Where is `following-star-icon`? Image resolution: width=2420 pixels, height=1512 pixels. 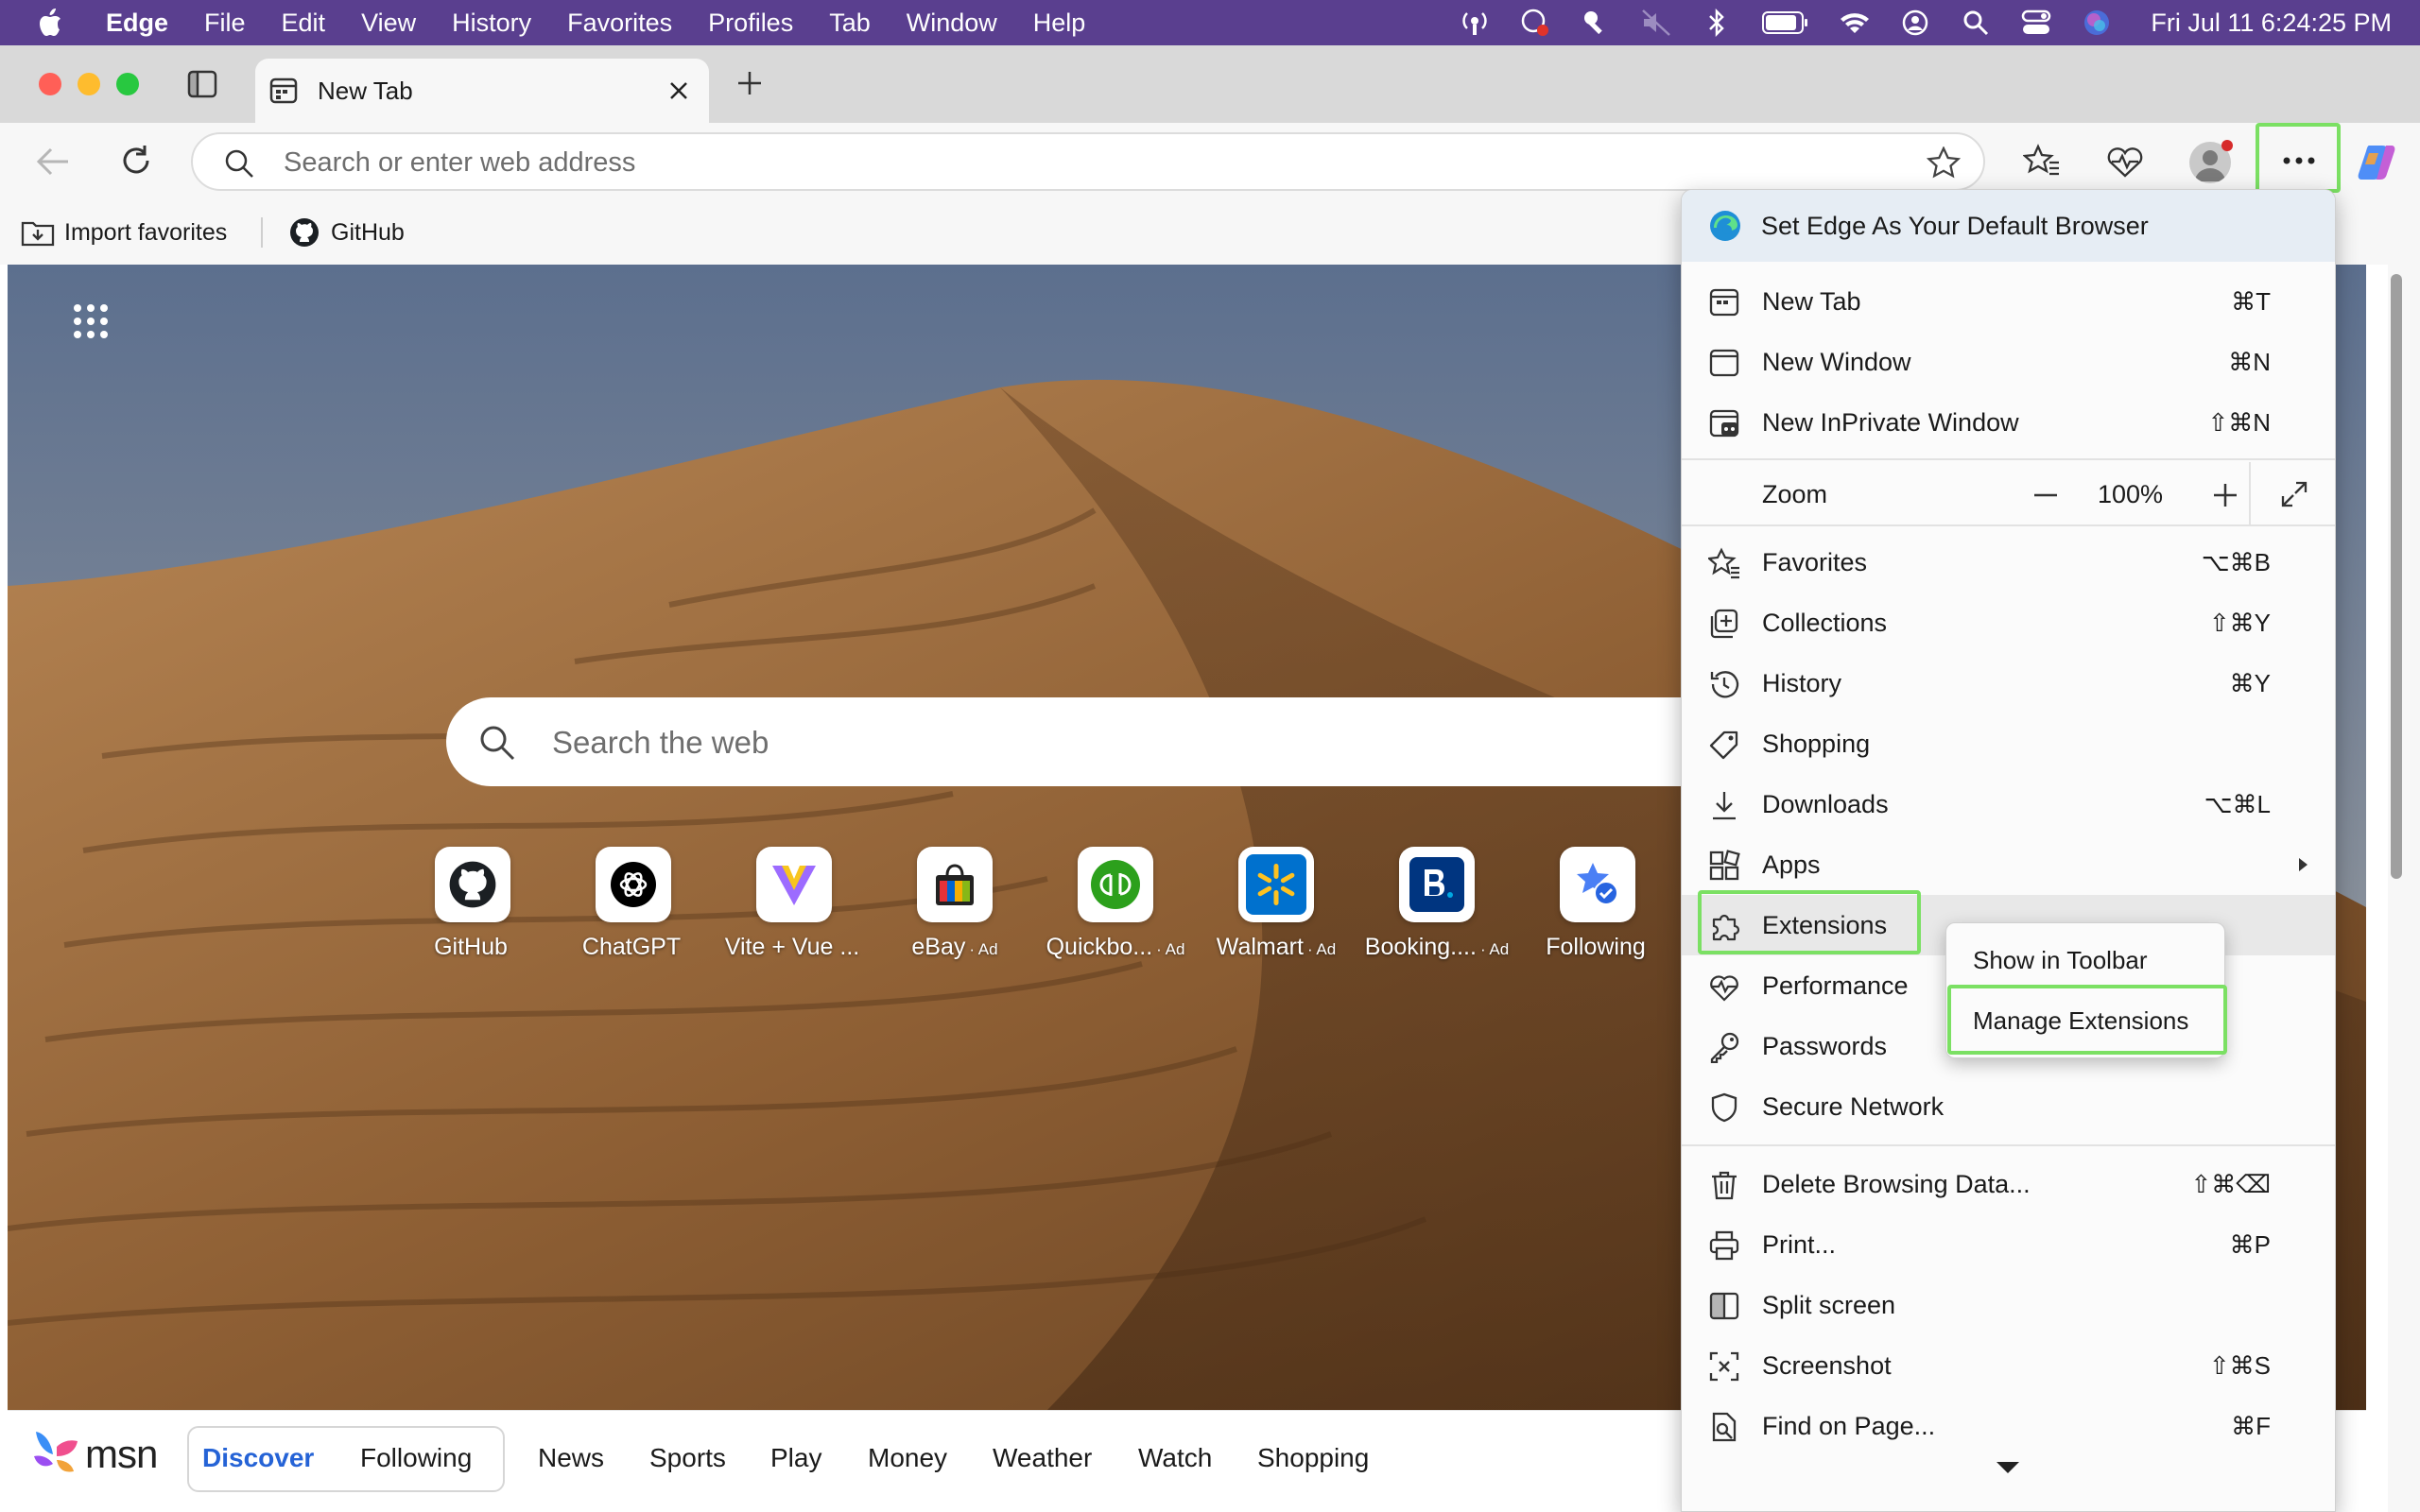
following-star-icon is located at coordinates (1597, 884).